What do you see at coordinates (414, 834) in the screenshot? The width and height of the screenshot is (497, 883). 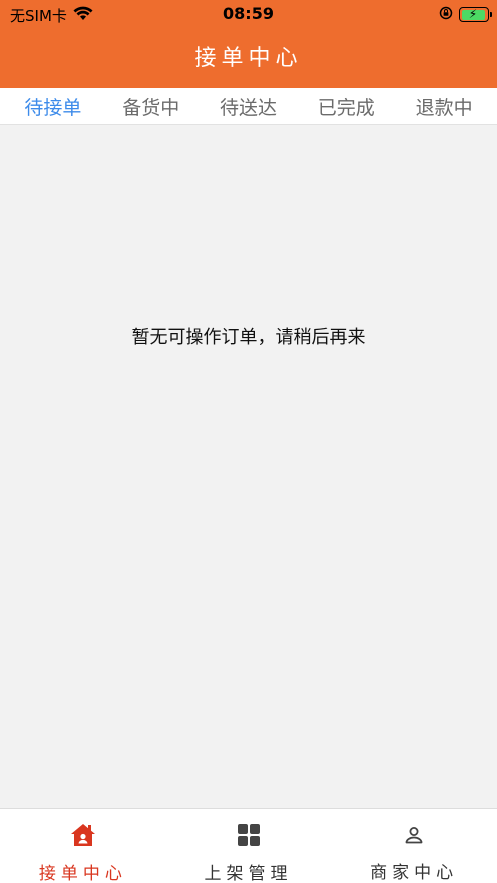 I see `user-icon` at bounding box center [414, 834].